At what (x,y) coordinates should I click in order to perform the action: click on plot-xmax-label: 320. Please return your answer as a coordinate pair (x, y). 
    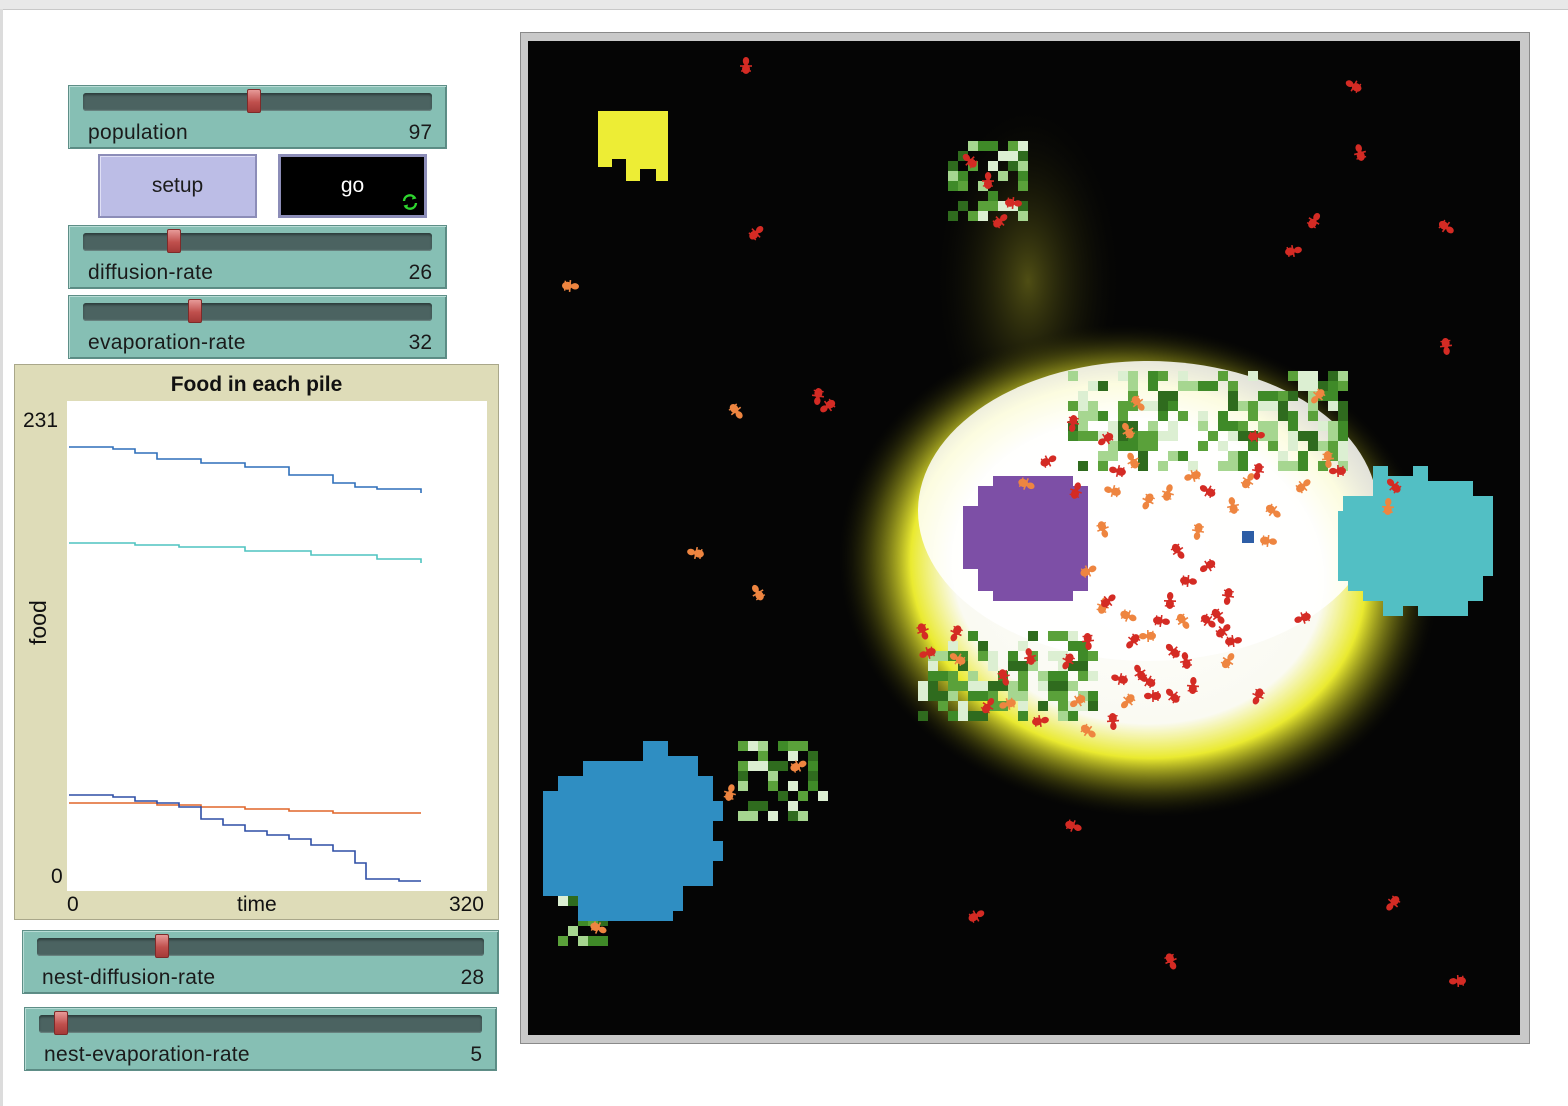
    Looking at the image, I should click on (466, 904).